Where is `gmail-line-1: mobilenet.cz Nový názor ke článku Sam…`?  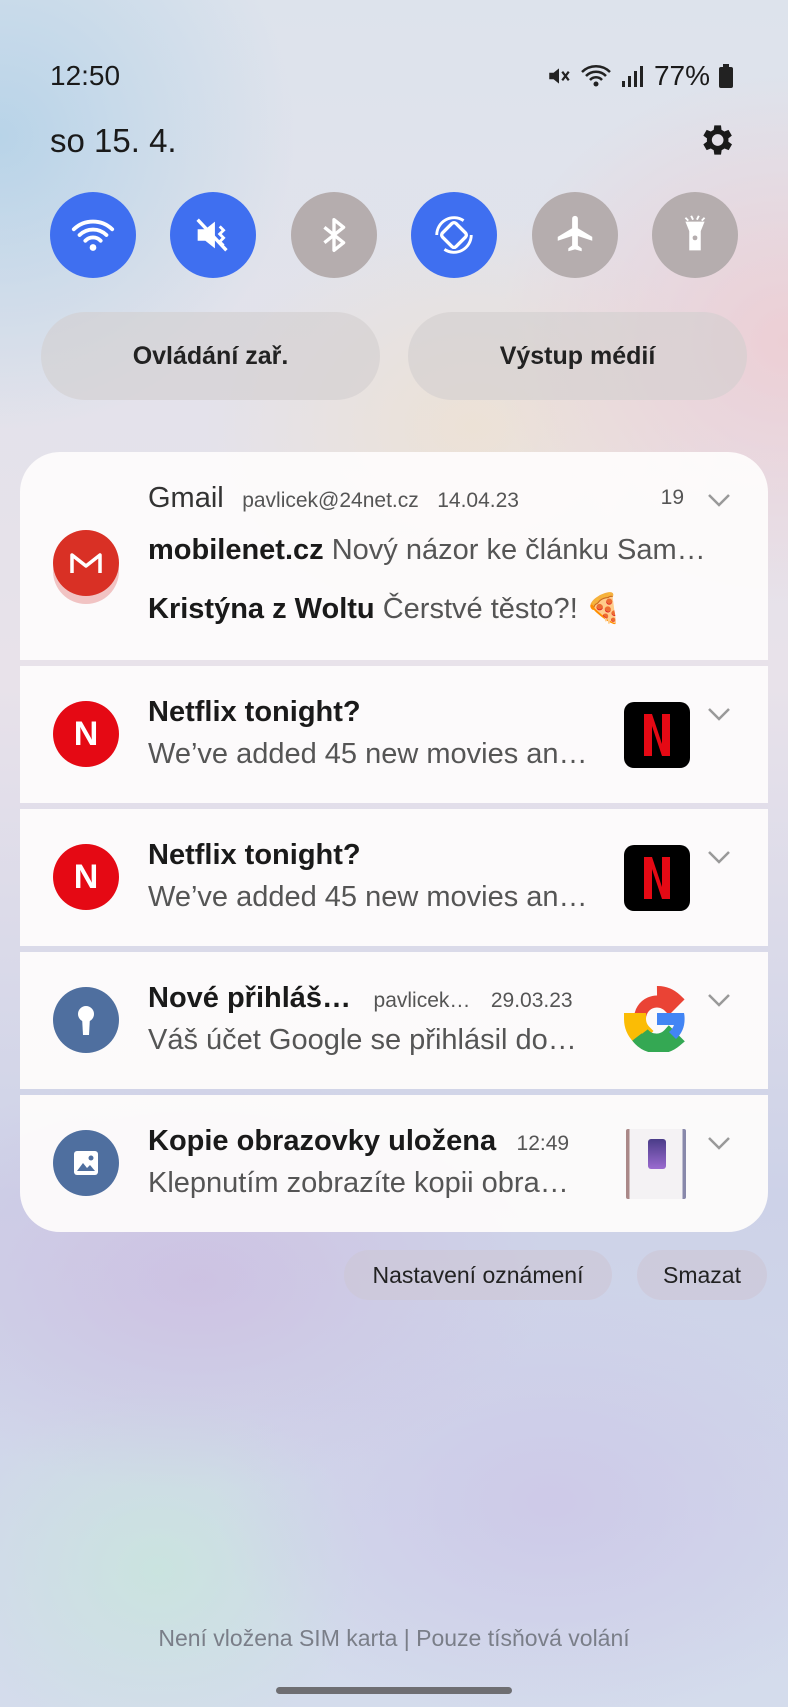
gmail-line-1: mobilenet.cz Nový názor ke článku Sam… is located at coordinates (448, 550).